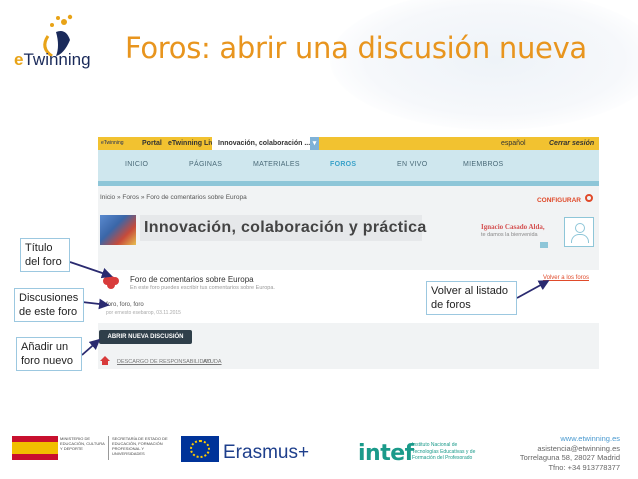  What do you see at coordinates (111, 281) in the screenshot?
I see `forum-icon` at bounding box center [111, 281].